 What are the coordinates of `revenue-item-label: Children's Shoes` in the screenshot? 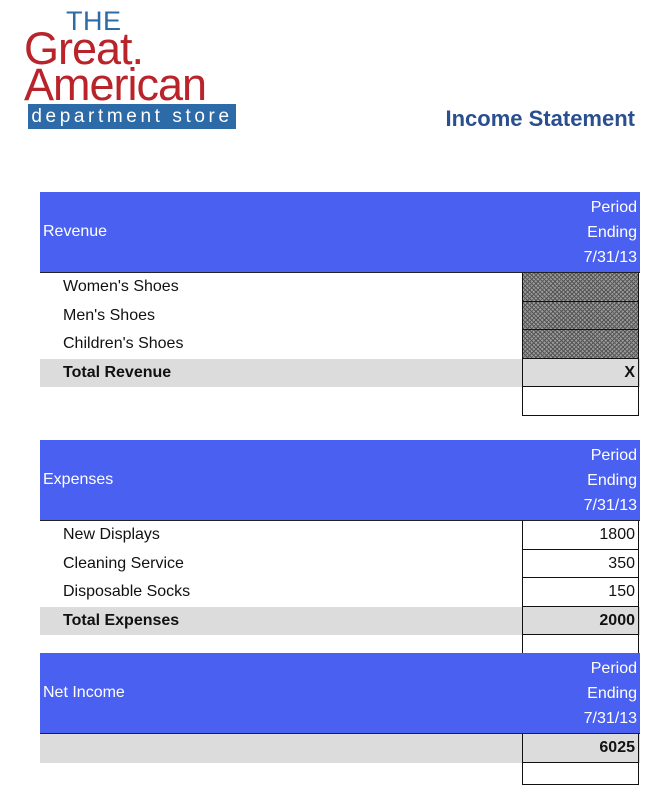 It's located at (123, 343).